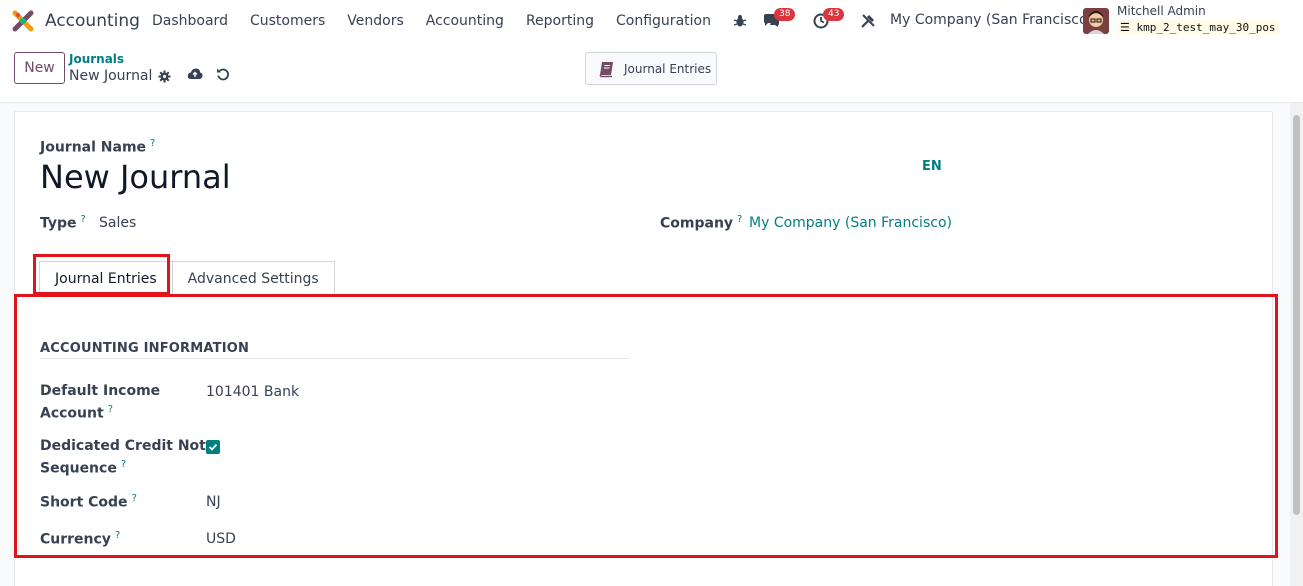  What do you see at coordinates (128, 446) in the screenshot?
I see `credit-note-label-line1: Dedicated Credit Note` at bounding box center [128, 446].